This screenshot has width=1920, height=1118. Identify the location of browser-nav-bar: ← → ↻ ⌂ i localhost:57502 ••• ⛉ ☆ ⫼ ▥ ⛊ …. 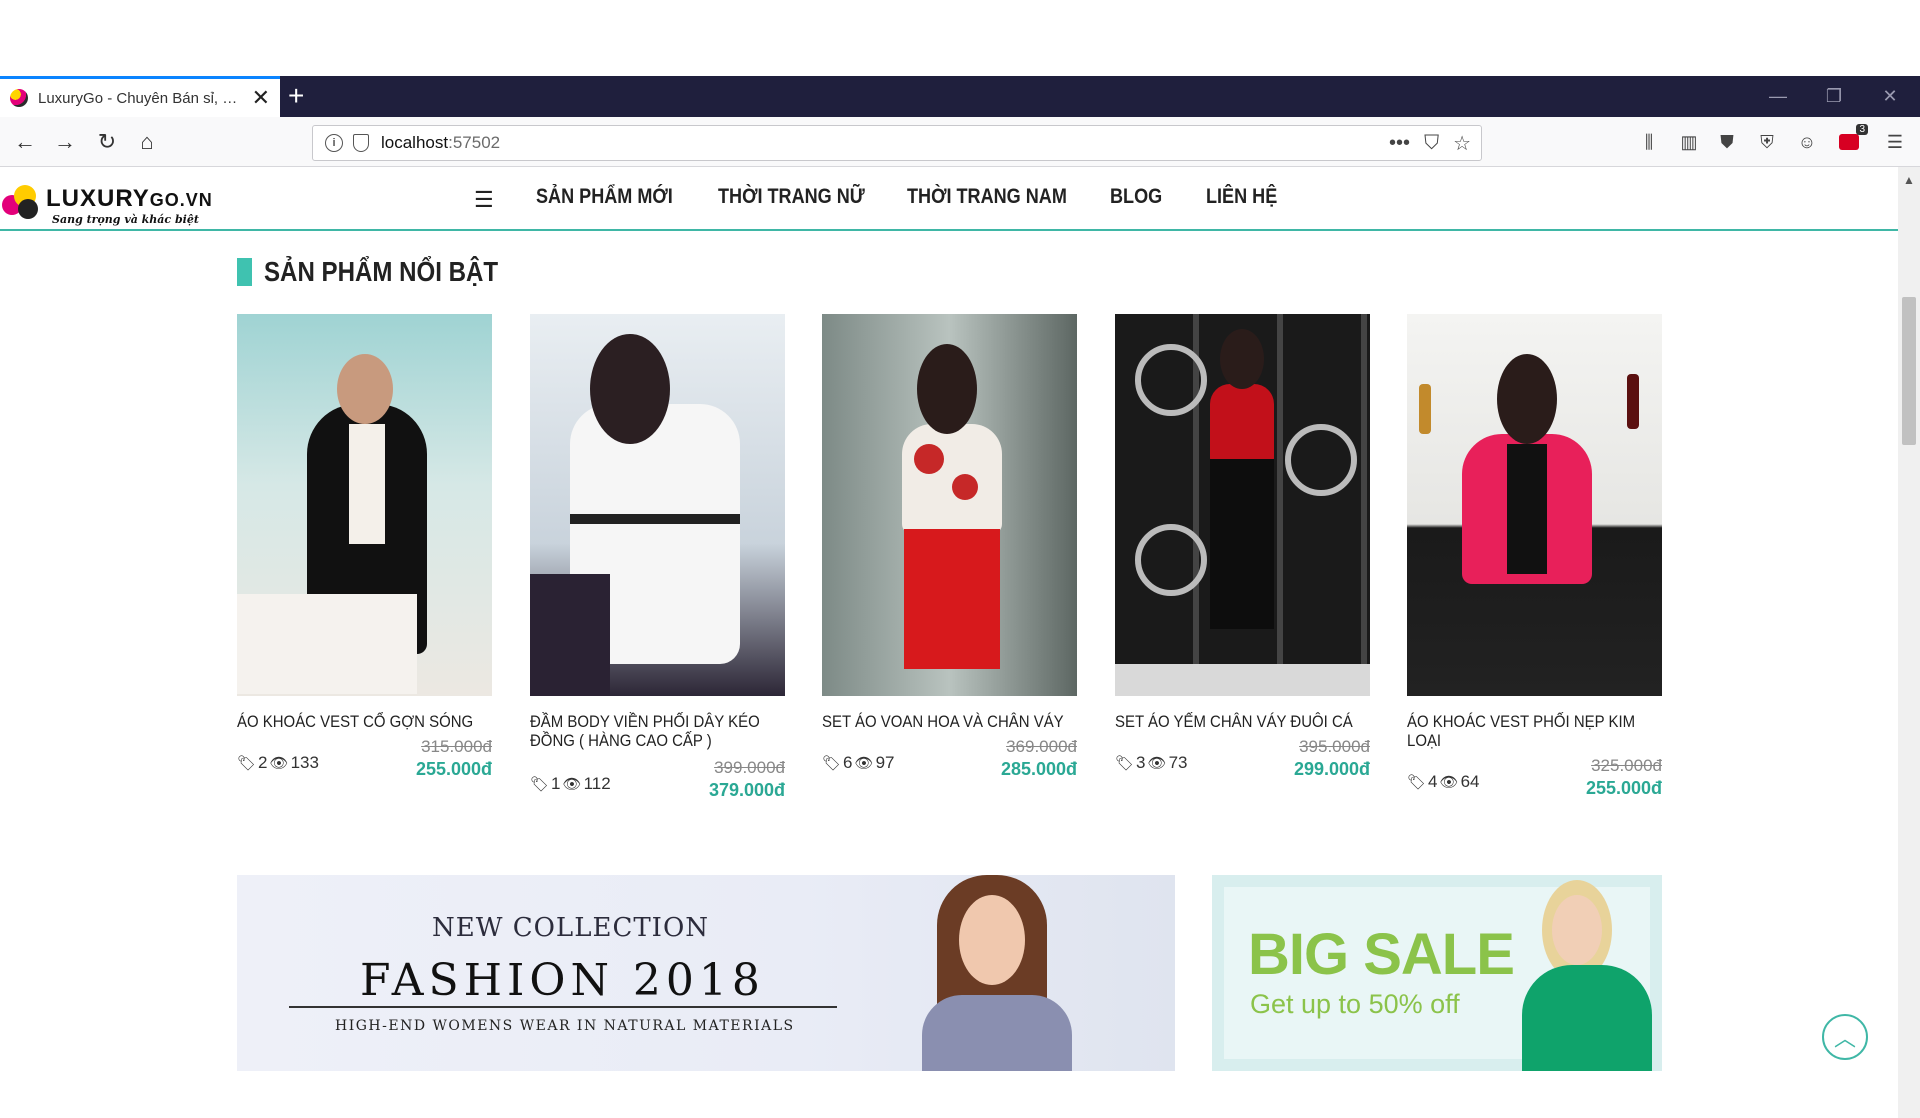
(960, 142).